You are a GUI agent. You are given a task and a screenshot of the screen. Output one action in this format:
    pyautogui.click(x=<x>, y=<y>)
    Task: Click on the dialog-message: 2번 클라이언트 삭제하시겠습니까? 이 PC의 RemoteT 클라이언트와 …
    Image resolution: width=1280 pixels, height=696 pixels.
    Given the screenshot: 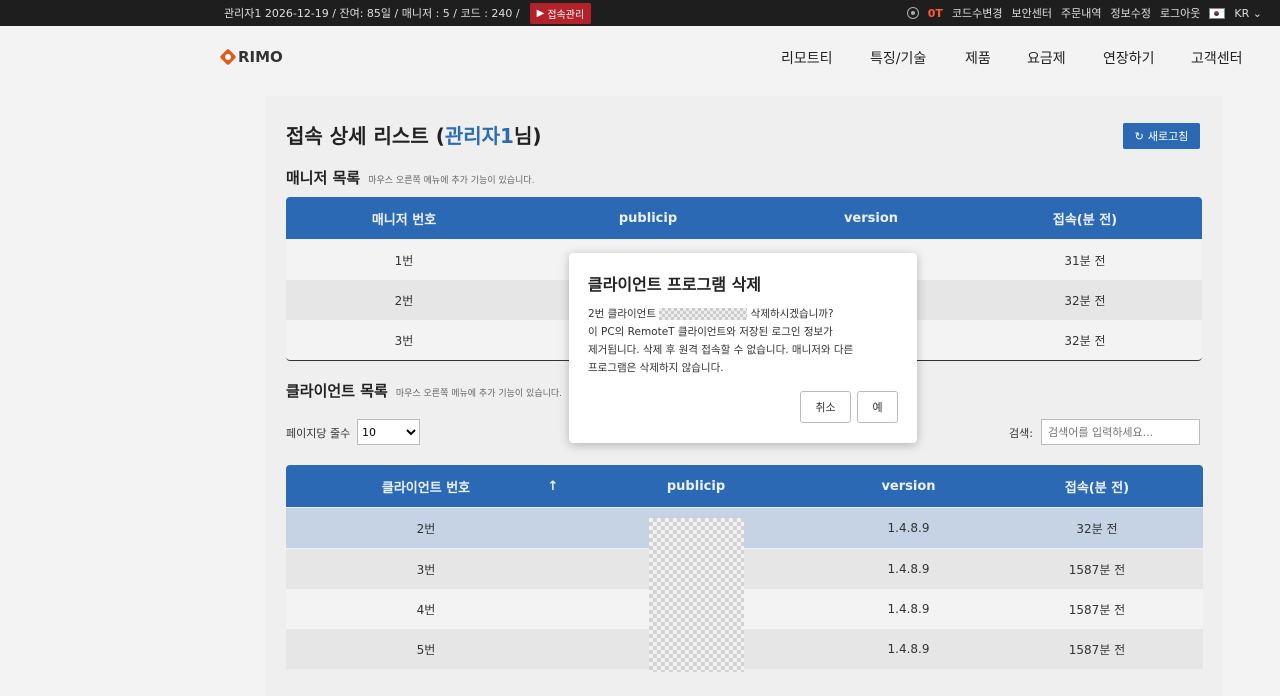 What is the action you would take?
    pyautogui.click(x=738, y=341)
    